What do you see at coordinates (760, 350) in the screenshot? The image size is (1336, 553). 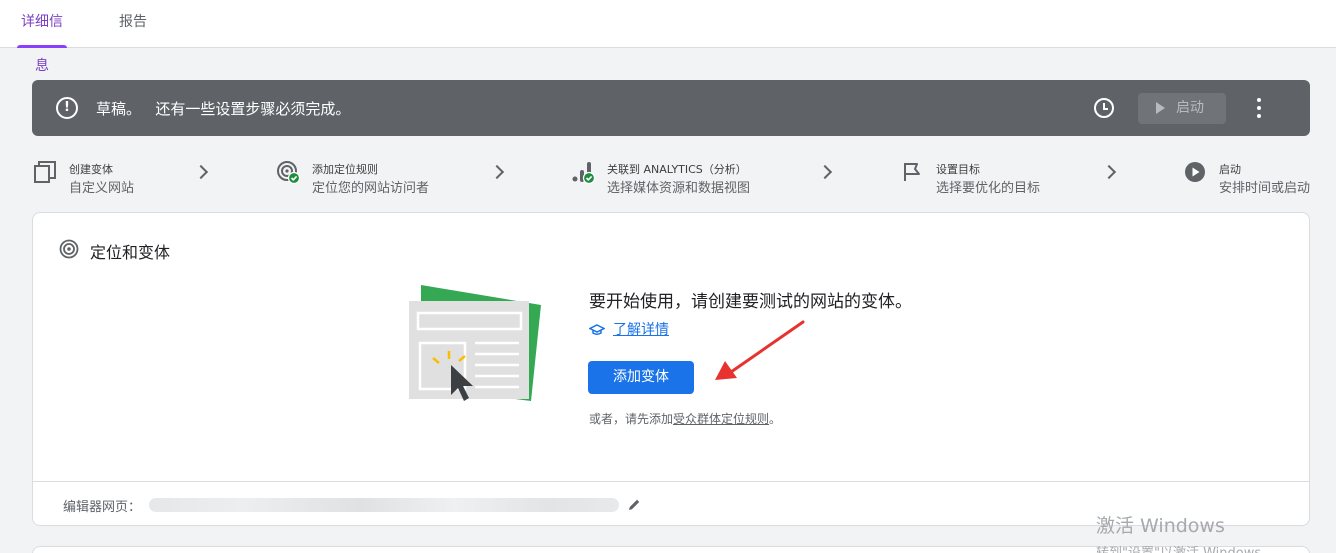 I see `annotation-arrow` at bounding box center [760, 350].